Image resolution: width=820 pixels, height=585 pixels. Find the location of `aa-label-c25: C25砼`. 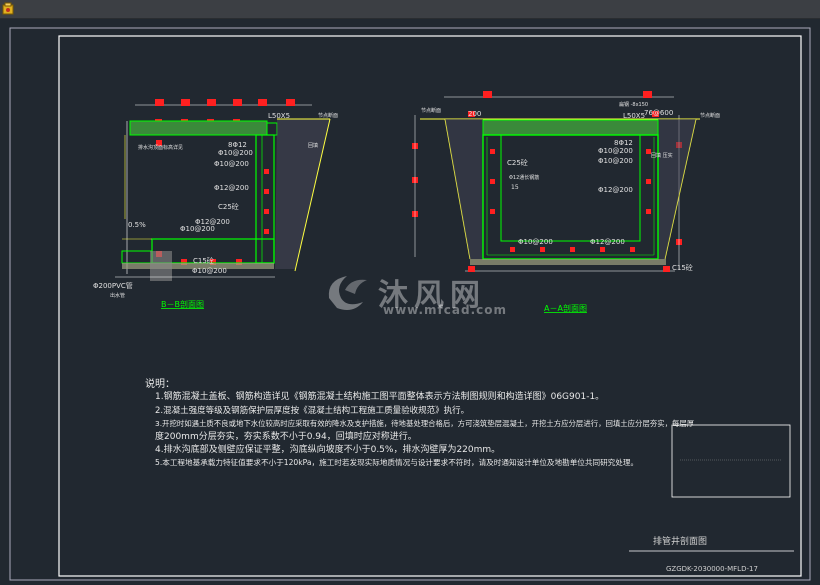

aa-label-c25: C25砼 is located at coordinates (517, 162).